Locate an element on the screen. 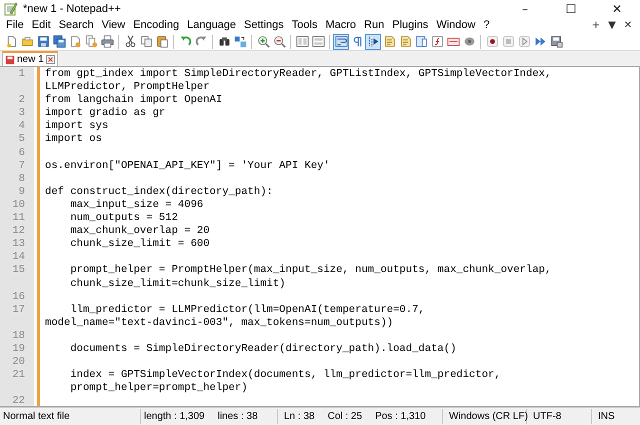 This screenshot has height=425, width=640. play-icon is located at coordinates (524, 41).